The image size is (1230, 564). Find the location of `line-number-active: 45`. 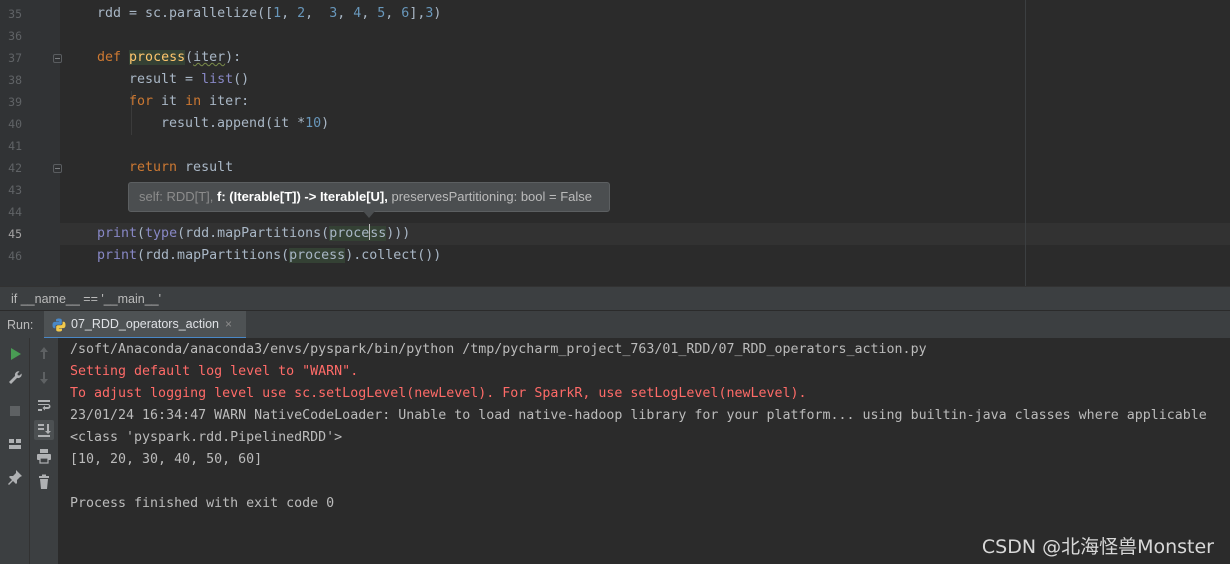

line-number-active: 45 is located at coordinates (15, 234).